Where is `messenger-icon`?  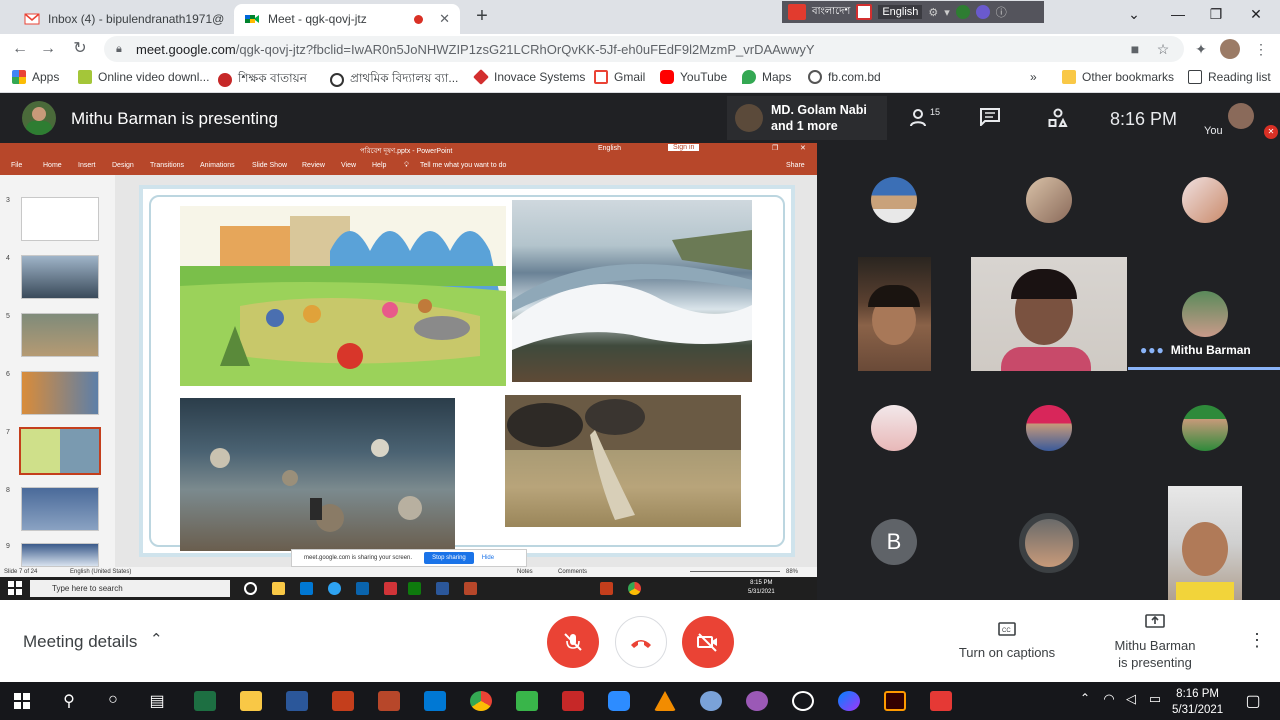
messenger-icon is located at coordinates (849, 701).